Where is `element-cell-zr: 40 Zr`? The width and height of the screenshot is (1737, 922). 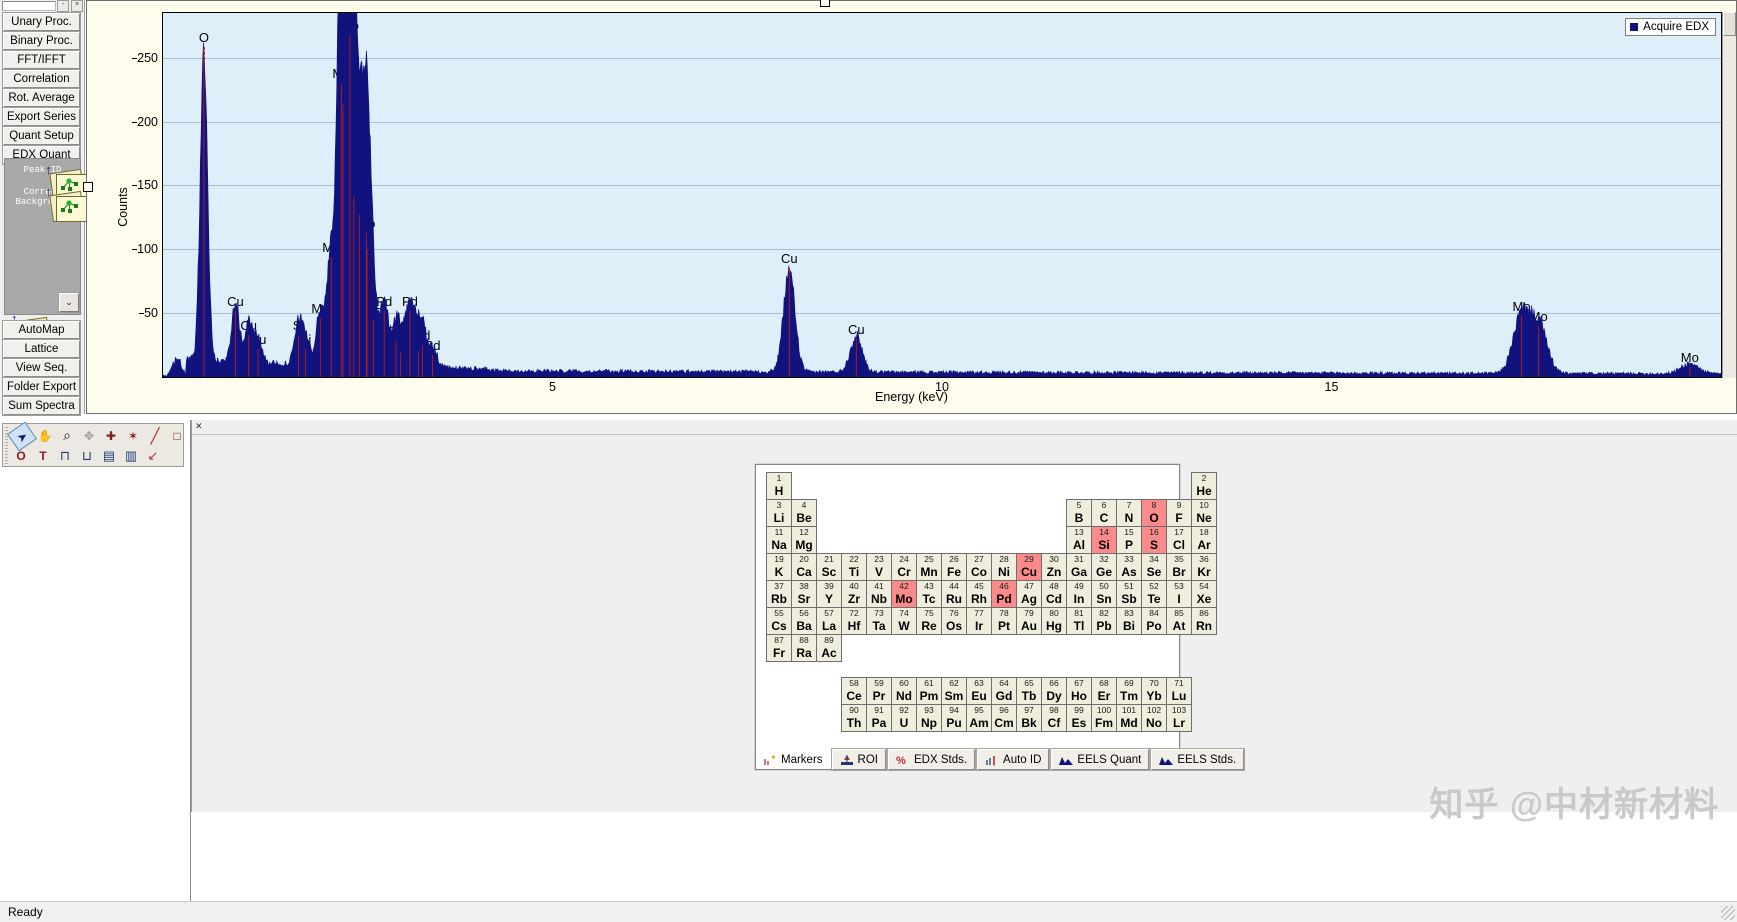
element-cell-zr: 40 Zr is located at coordinates (854, 594).